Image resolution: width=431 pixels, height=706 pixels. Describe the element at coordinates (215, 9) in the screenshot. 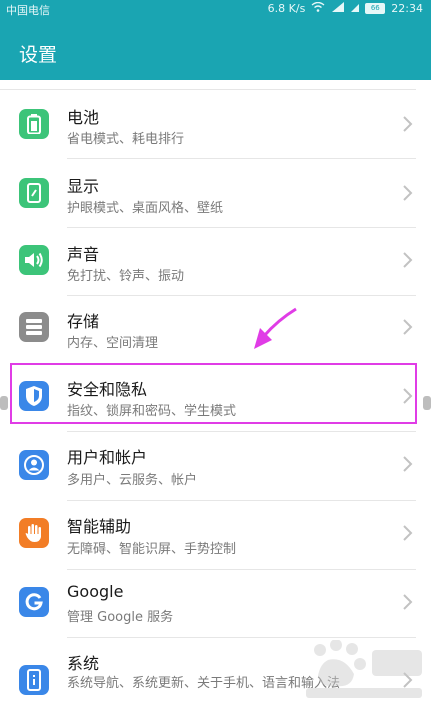

I see `status-bar: 中国电信 6.8 K/s 66 22:34` at that location.